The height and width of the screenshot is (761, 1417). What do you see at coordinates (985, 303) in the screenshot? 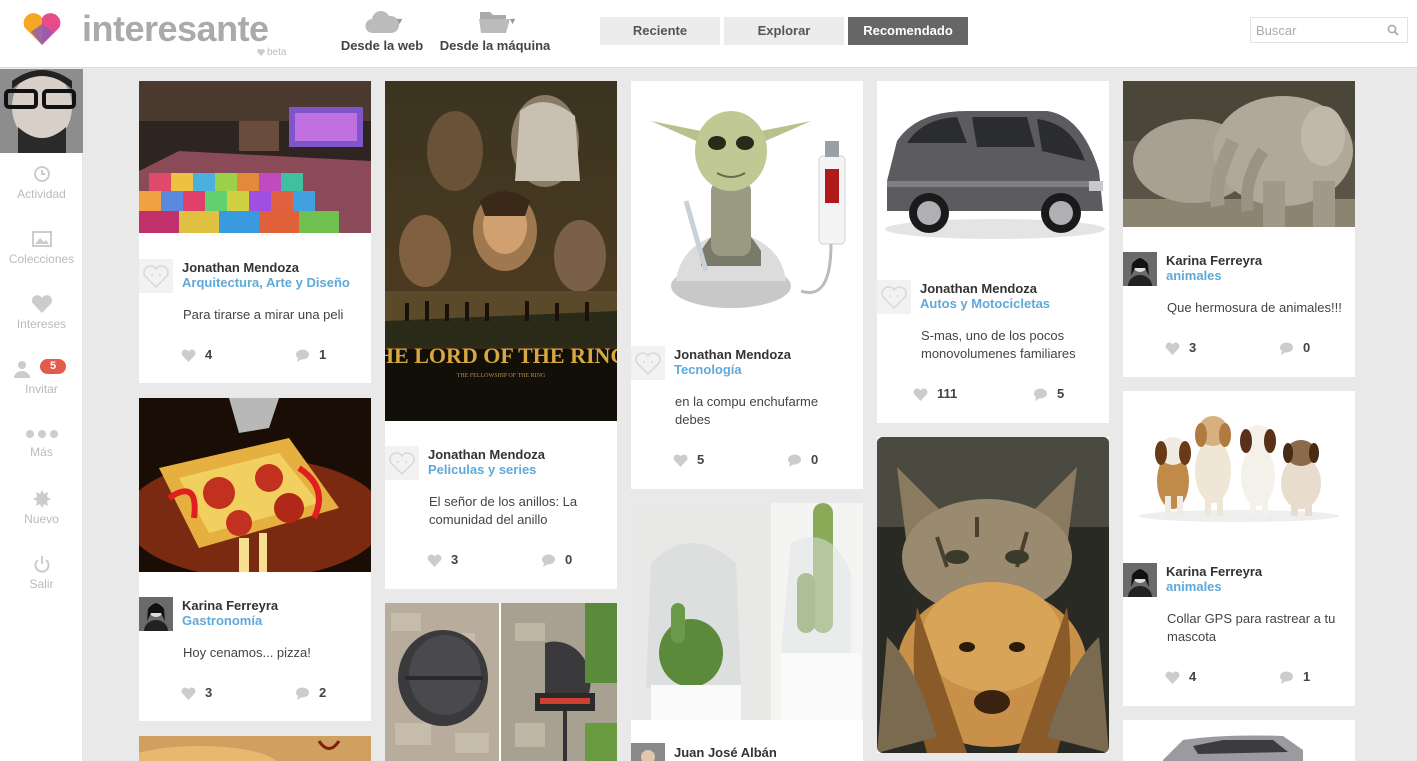
I see `category-link: Autos y Motocicletas` at bounding box center [985, 303].